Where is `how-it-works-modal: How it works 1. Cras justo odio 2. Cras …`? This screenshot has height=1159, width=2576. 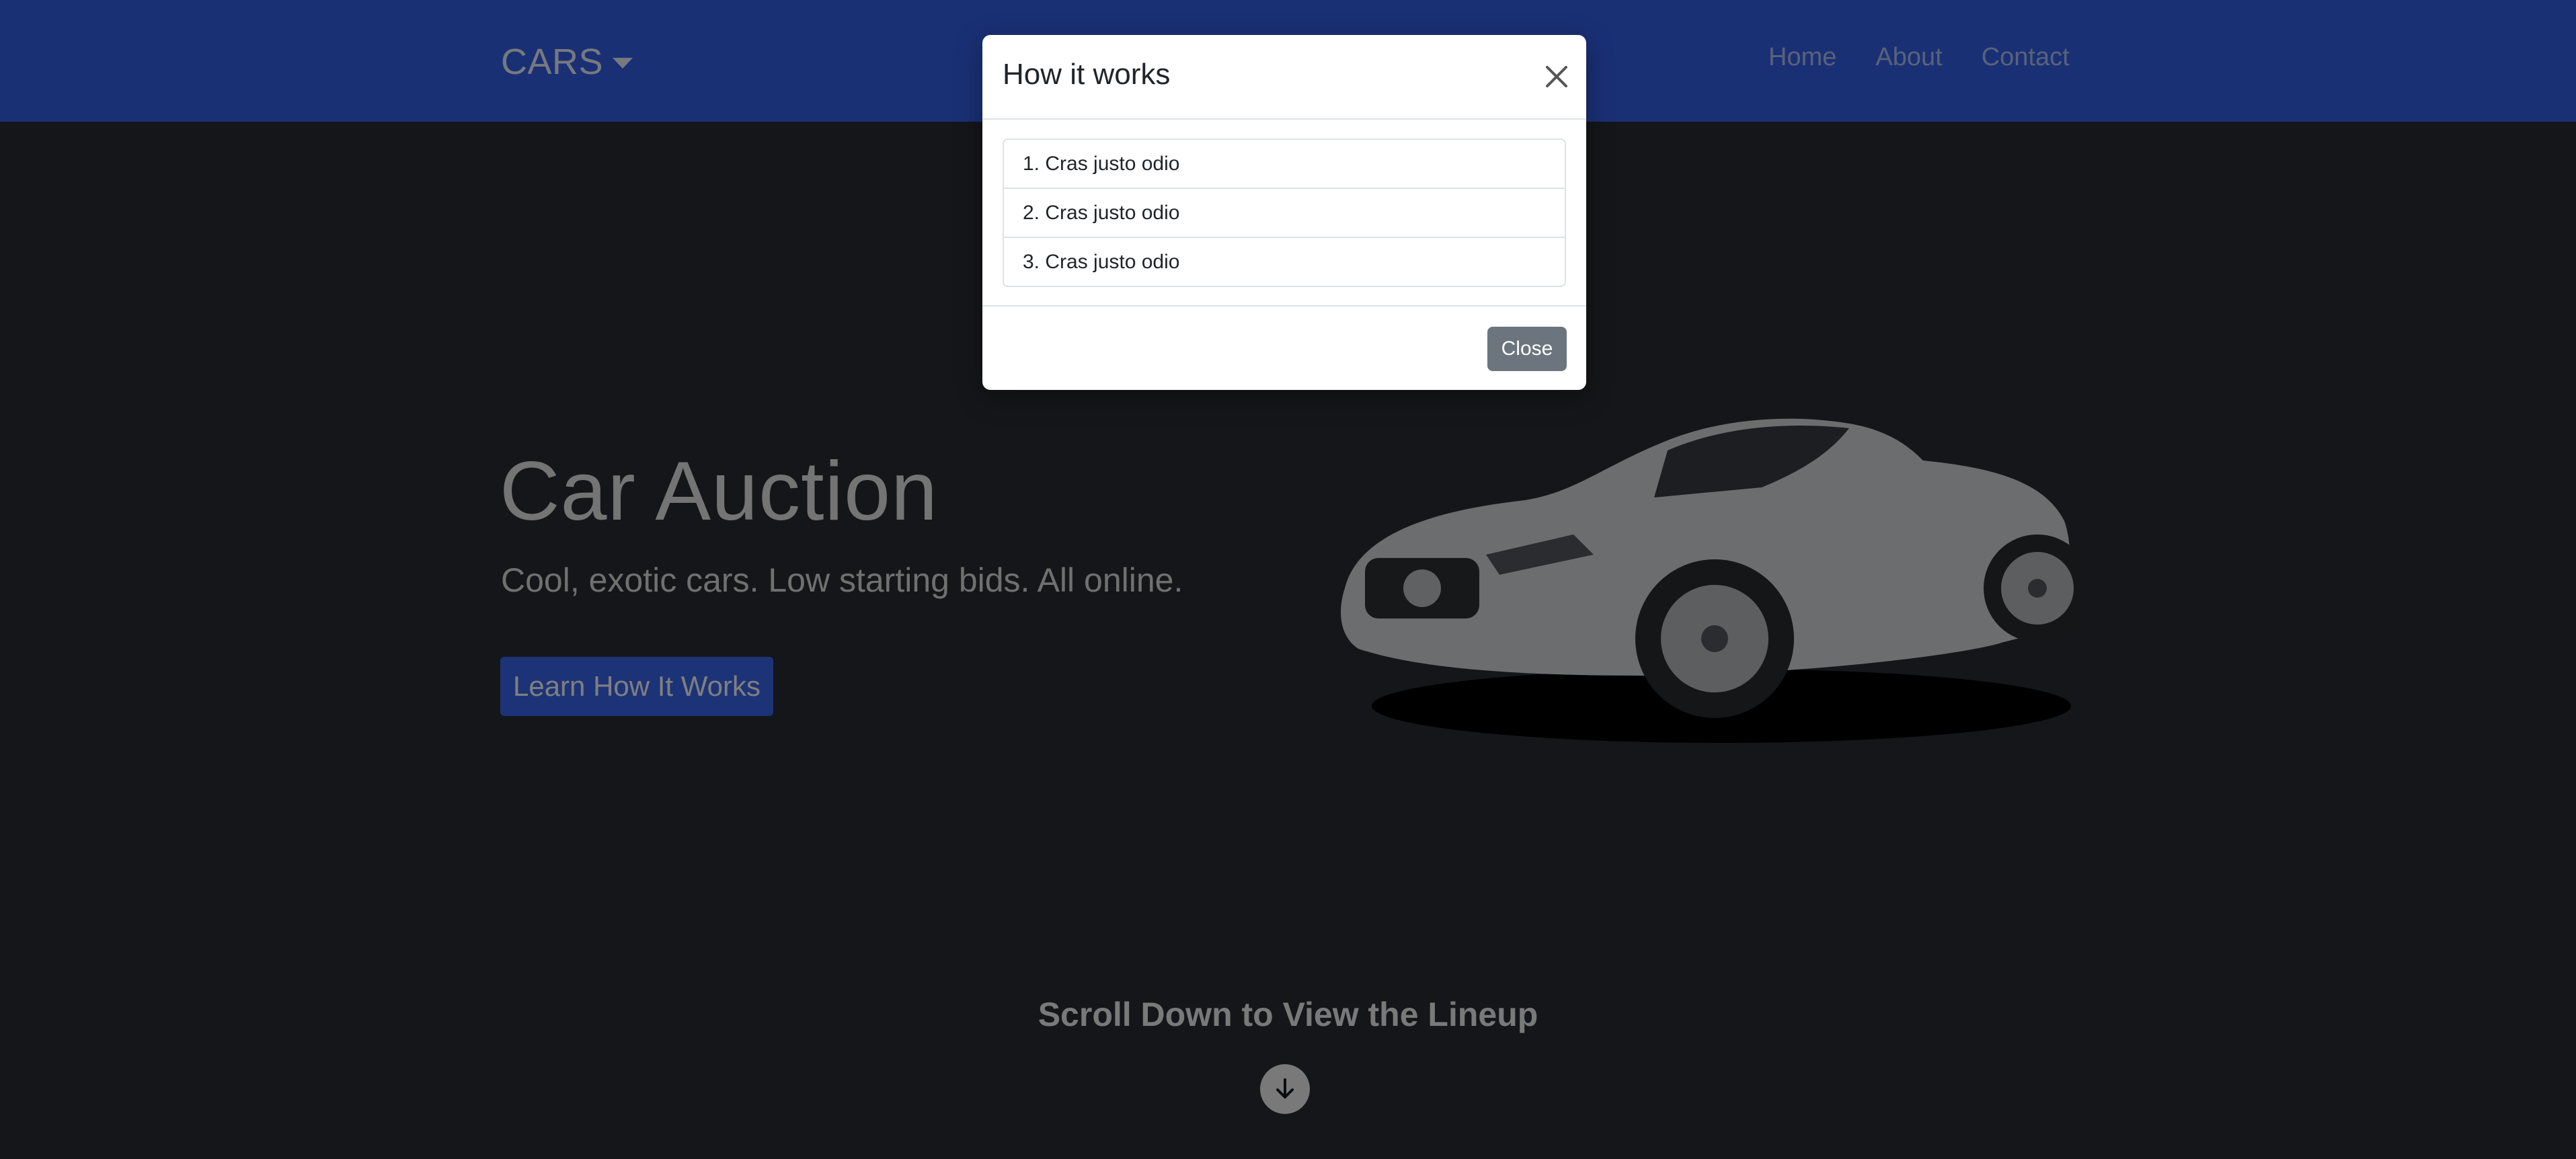 how-it-works-modal: How it works 1. Cras justo odio 2. Cras … is located at coordinates (1284, 212).